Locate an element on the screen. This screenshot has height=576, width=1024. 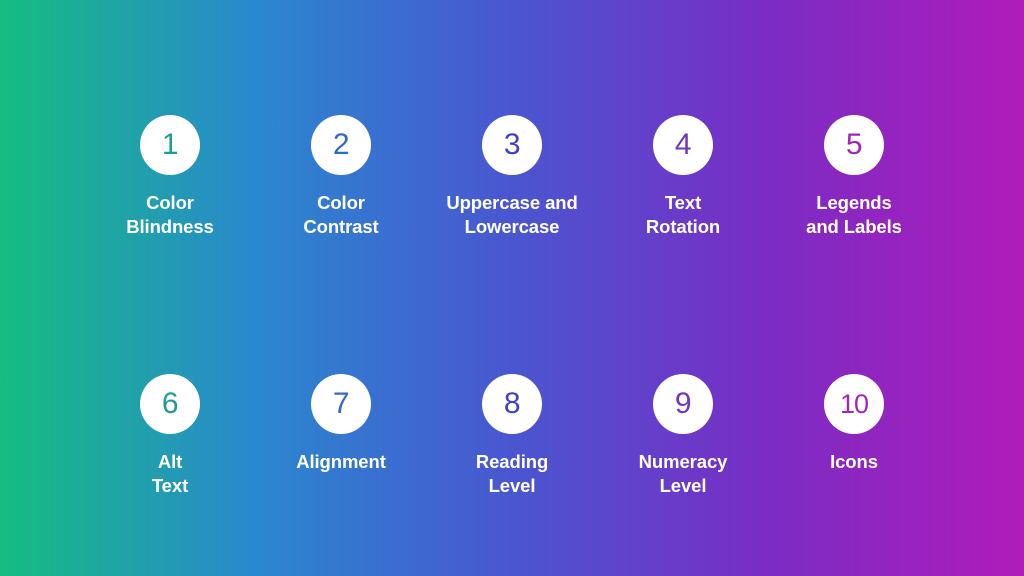
badge-number-9: 9 is located at coordinates (683, 403).